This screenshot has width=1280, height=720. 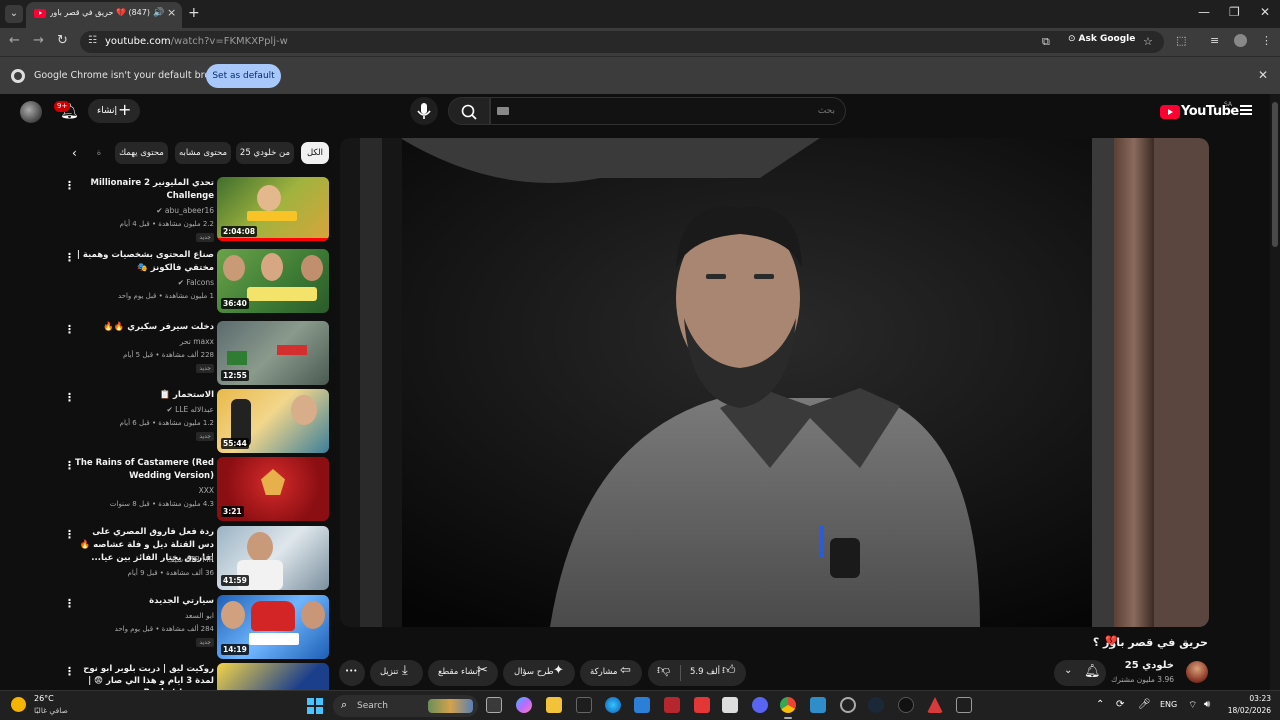 I want to click on back-arrow-icon: ←, so click(x=14, y=40).